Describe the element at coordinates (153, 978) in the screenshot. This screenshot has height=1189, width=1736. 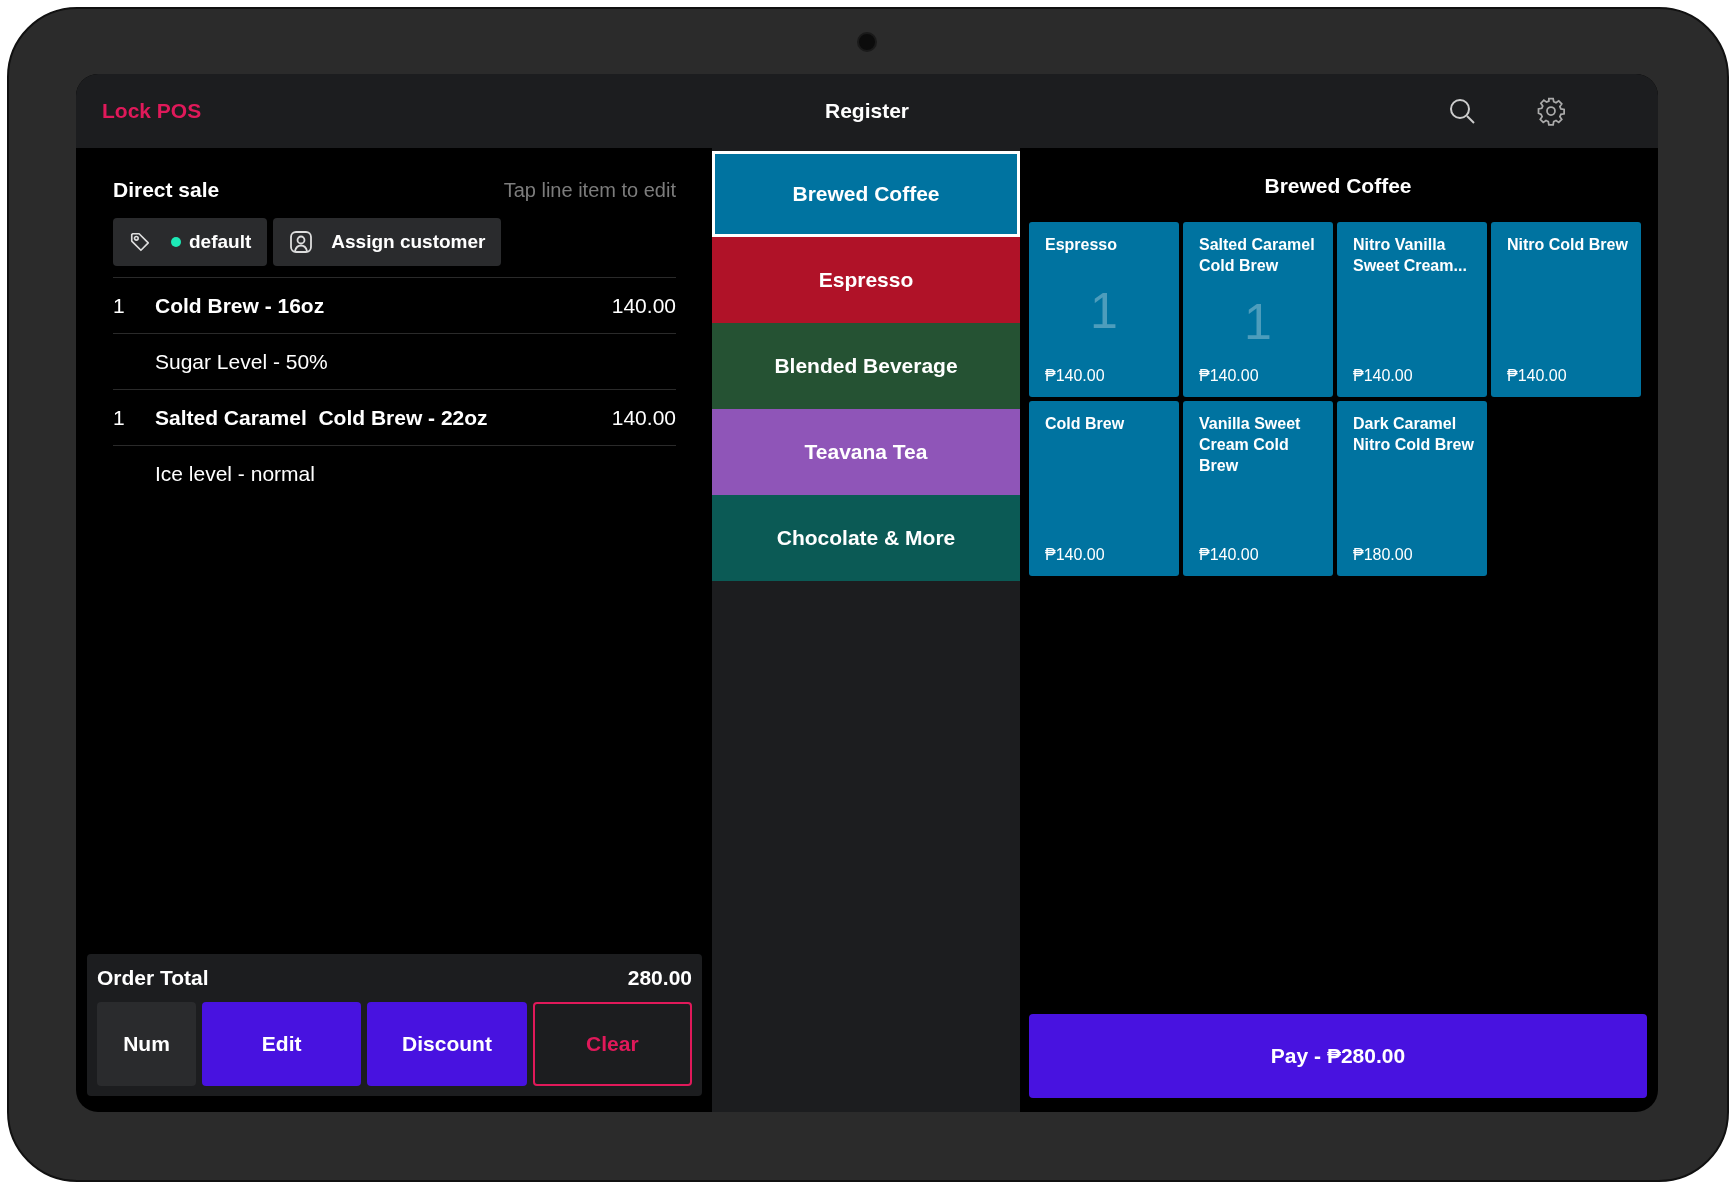
I see `total-label: Order Total` at that location.